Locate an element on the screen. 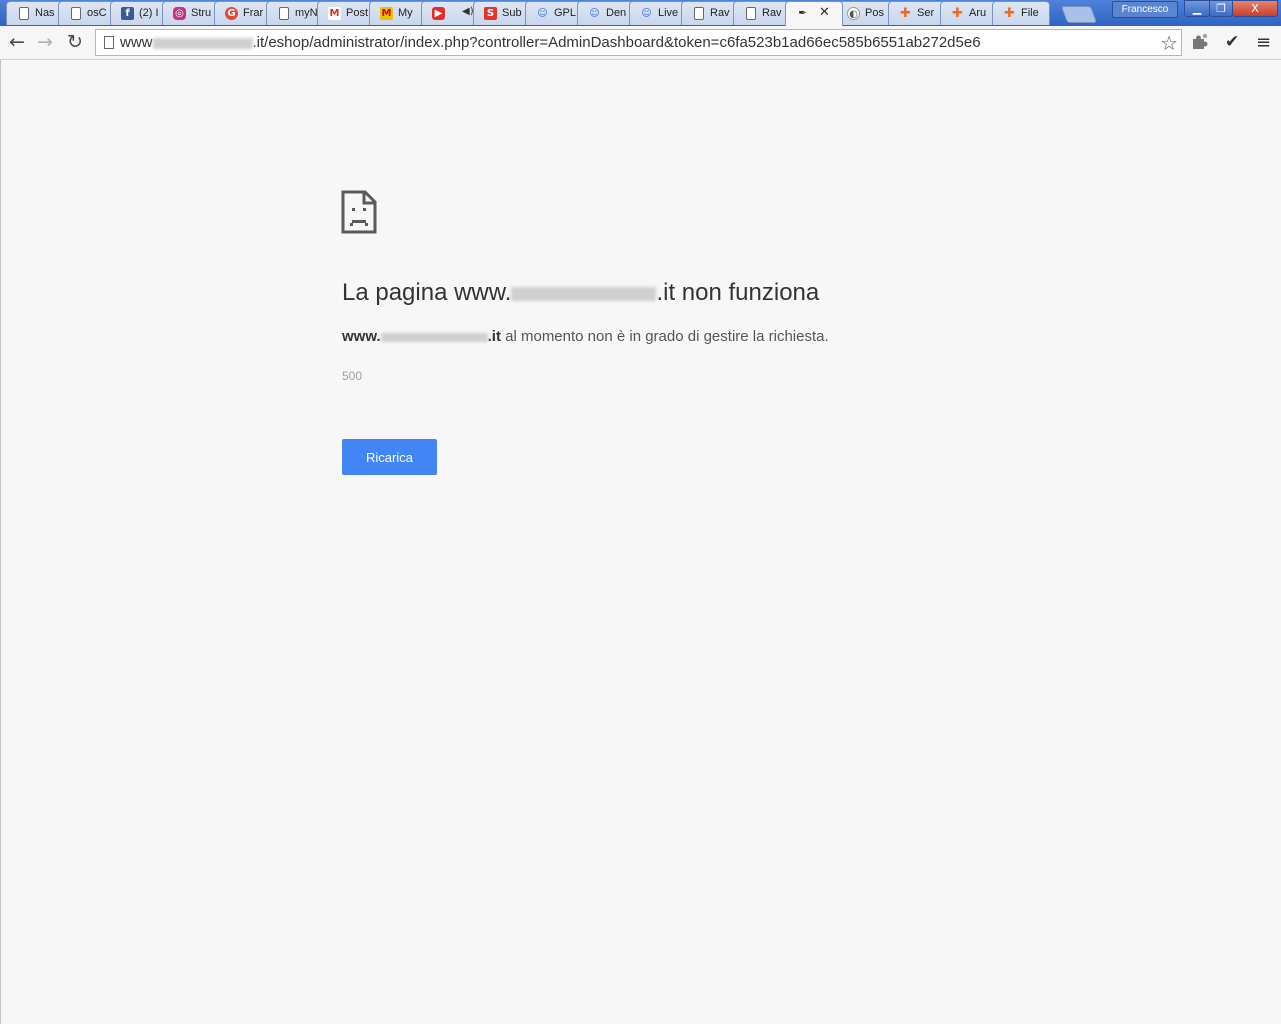  tab-audio-icon: ◀) is located at coordinates (468, 11).